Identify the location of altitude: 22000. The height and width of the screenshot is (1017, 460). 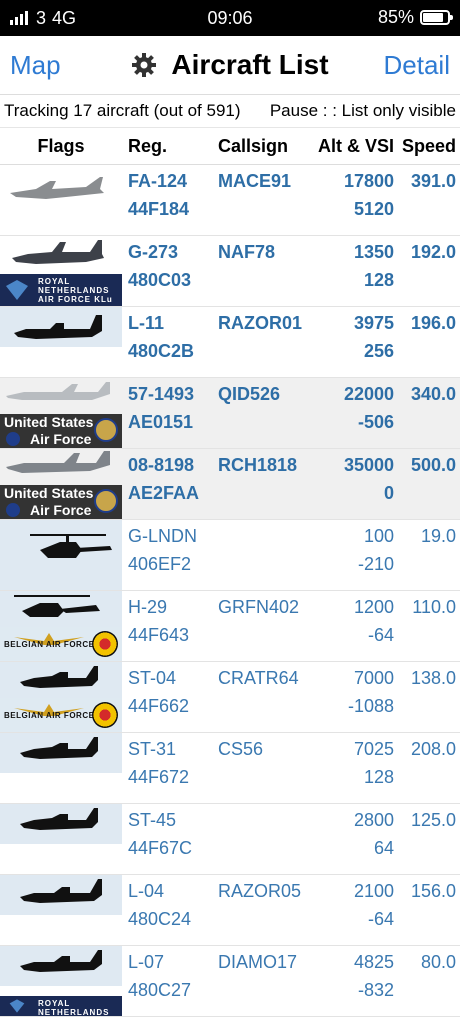
(368, 394).